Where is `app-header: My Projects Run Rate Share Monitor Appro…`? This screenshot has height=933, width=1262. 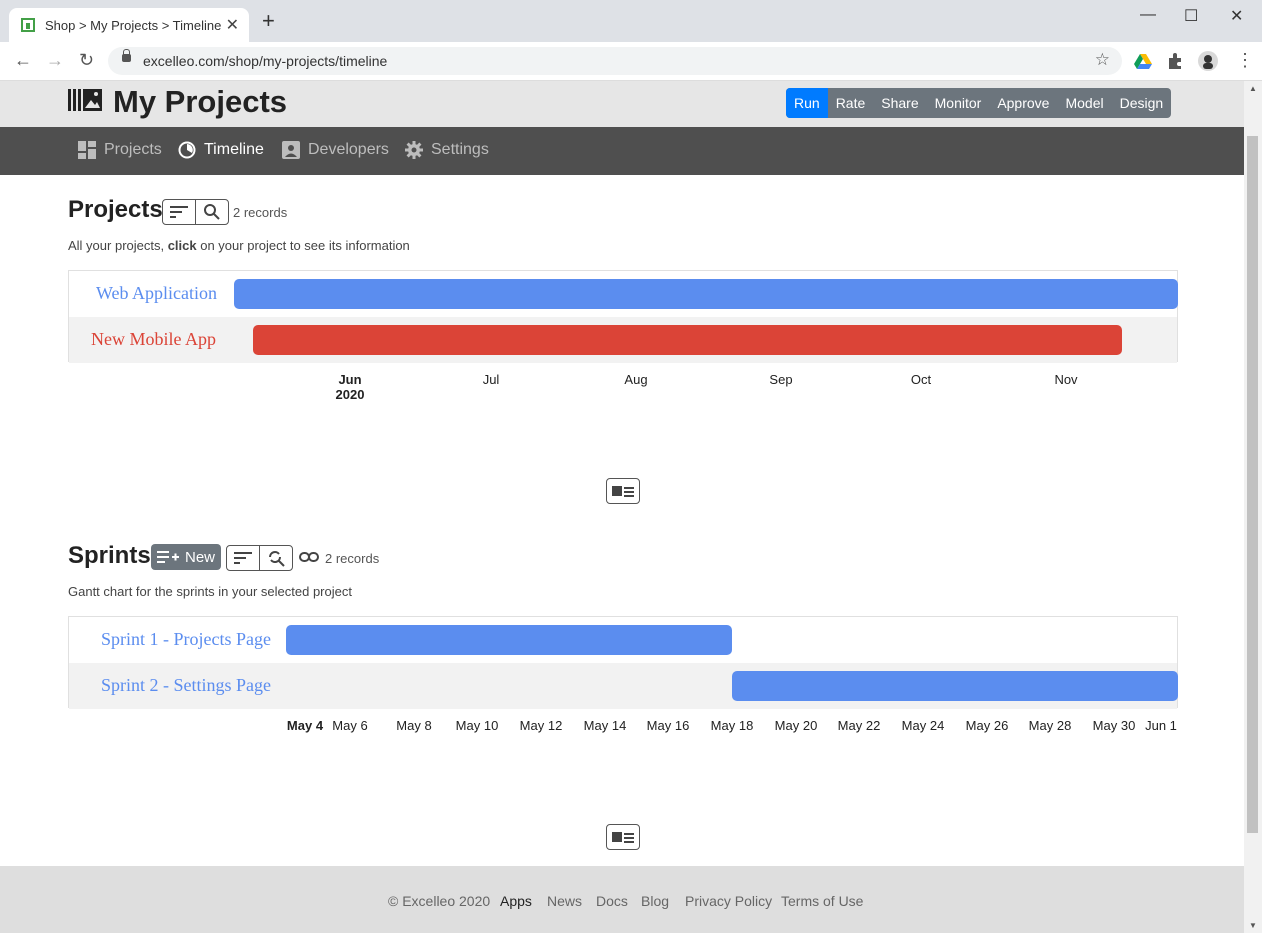 app-header: My Projects Run Rate Share Monitor Appro… is located at coordinates (622, 104).